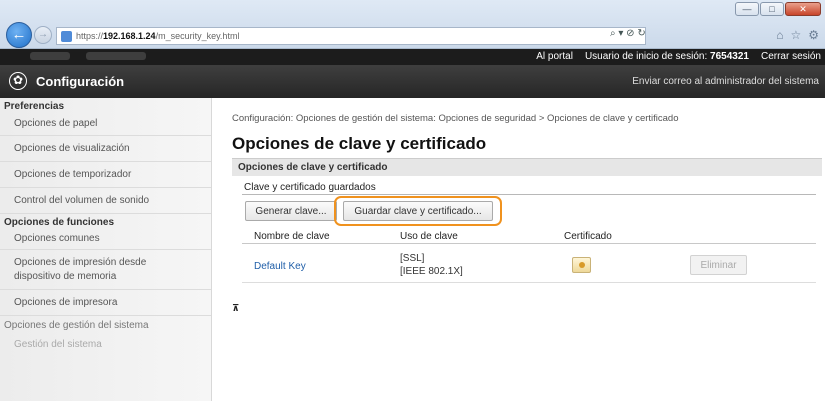 Image resolution: width=825 pixels, height=401 pixels. What do you see at coordinates (80, 81) in the screenshot?
I see `header-title: Configuración` at bounding box center [80, 81].